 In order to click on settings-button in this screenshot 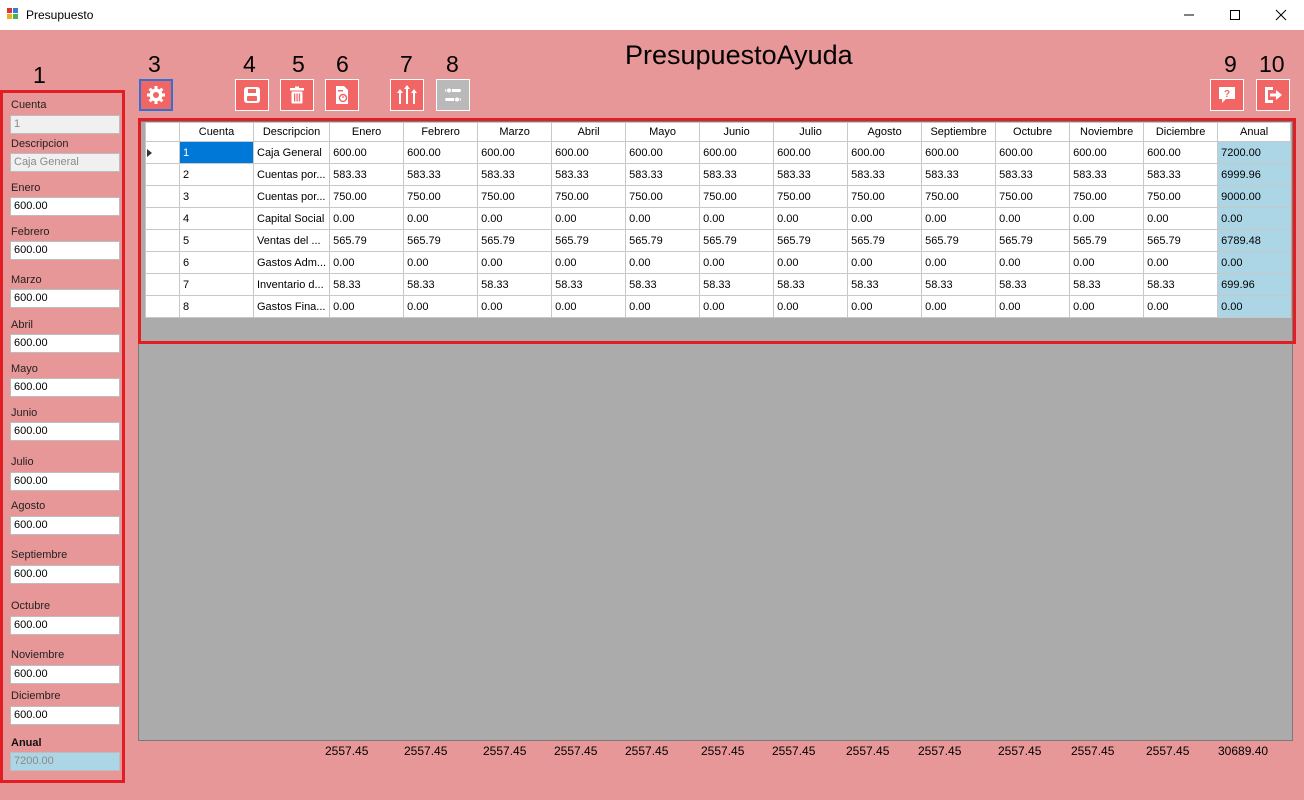, I will do `click(156, 95)`.